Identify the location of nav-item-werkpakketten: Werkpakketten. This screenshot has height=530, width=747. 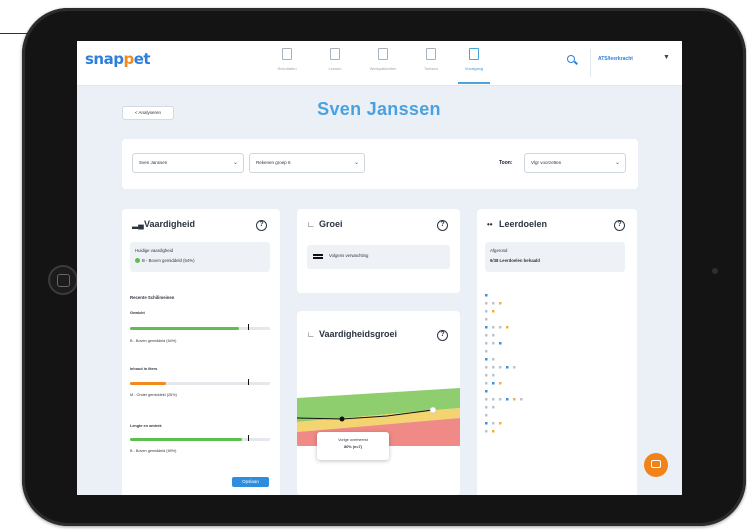
(383, 58).